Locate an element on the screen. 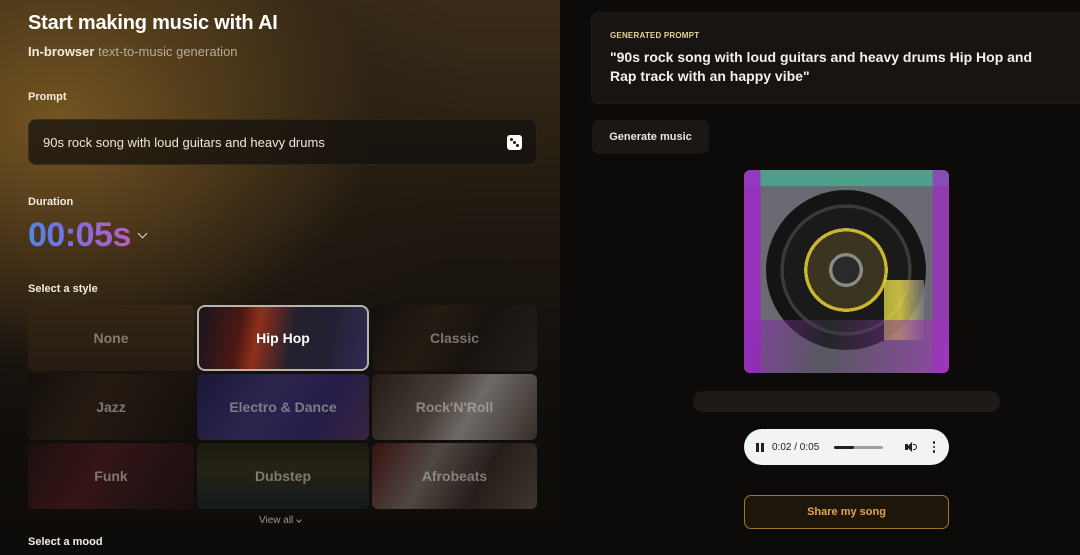 This screenshot has width=1080, height=555. audio-player: 0:02 / 0:05 is located at coordinates (846, 447).